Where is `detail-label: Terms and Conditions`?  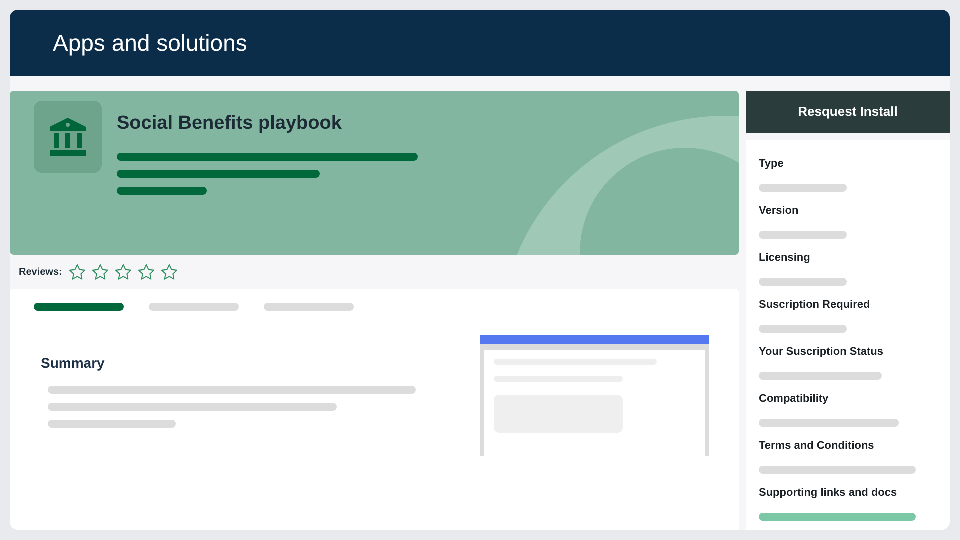 detail-label: Terms and Conditions is located at coordinates (817, 446).